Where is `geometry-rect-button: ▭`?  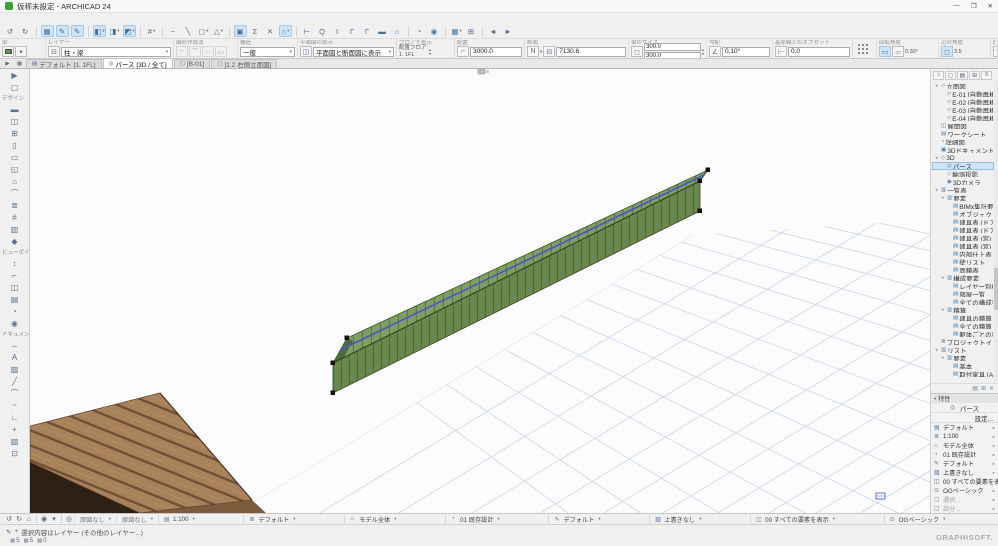 geometry-rect-button: ▭ is located at coordinates (221, 51).